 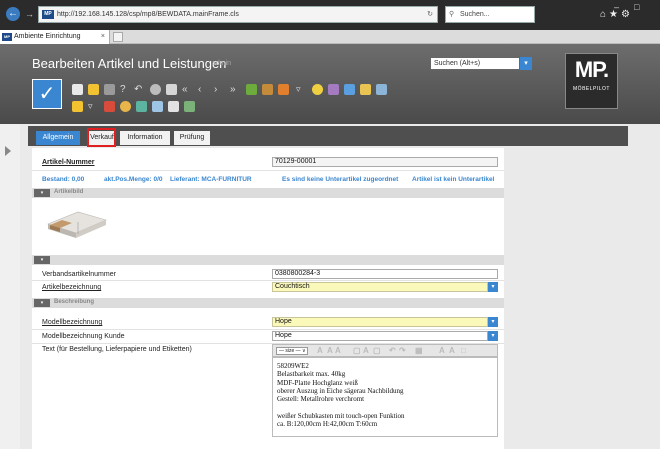 I want to click on verbandsartikelnummer-label: Verbandsartikelnummer, so click(x=79, y=274).